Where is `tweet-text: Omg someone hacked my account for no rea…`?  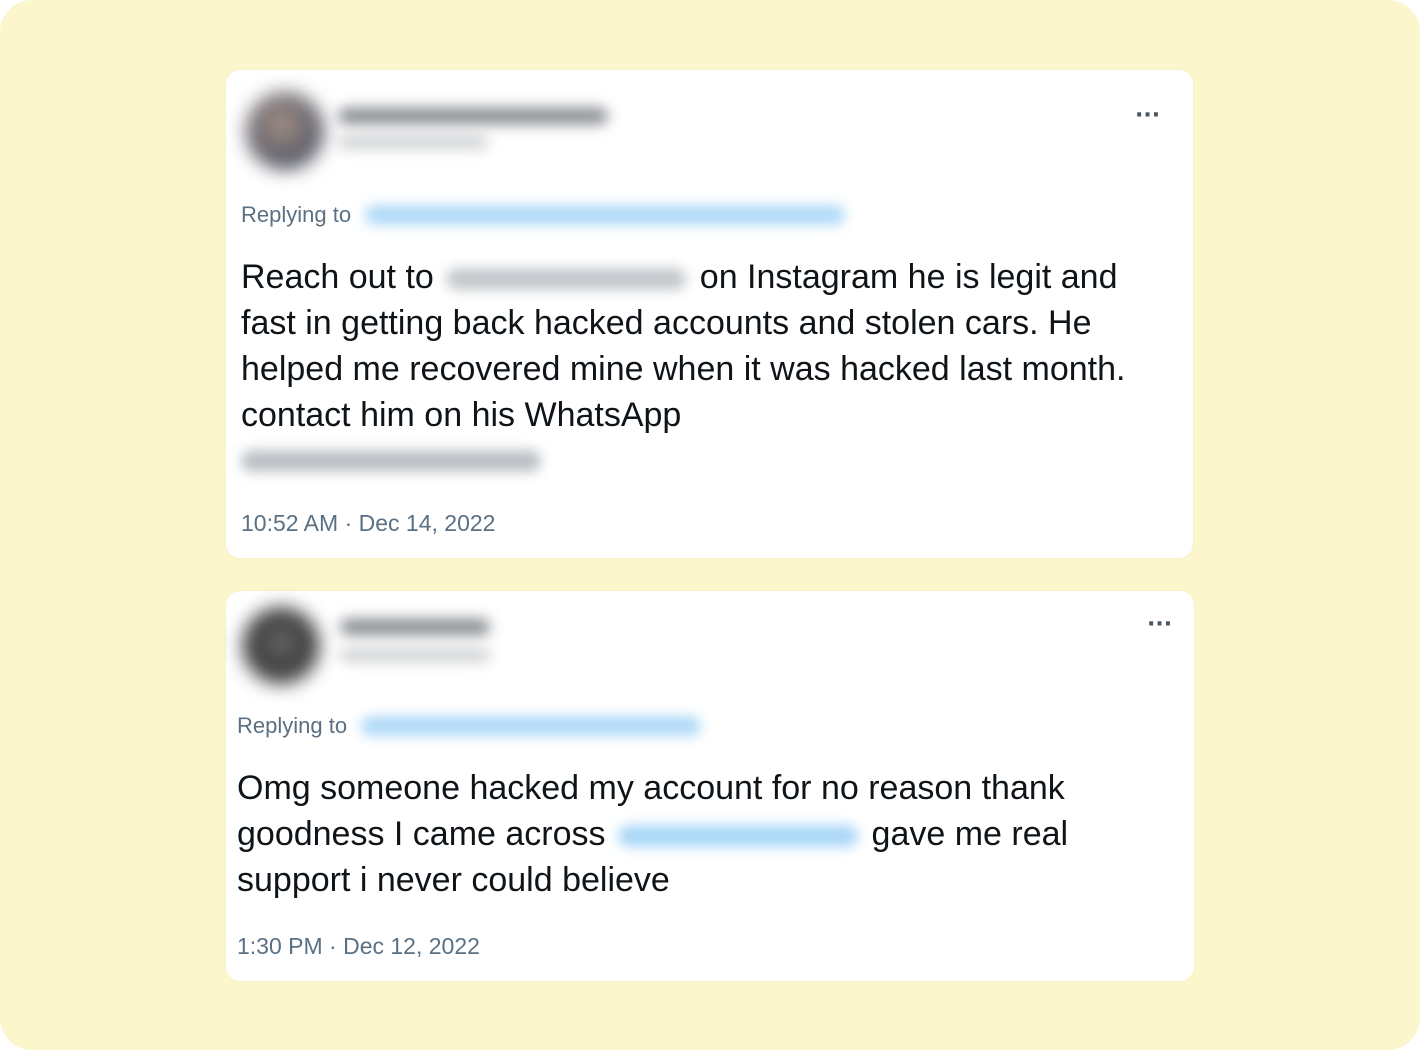
tweet-text: Omg someone hacked my account for no rea… is located at coordinates (707, 834).